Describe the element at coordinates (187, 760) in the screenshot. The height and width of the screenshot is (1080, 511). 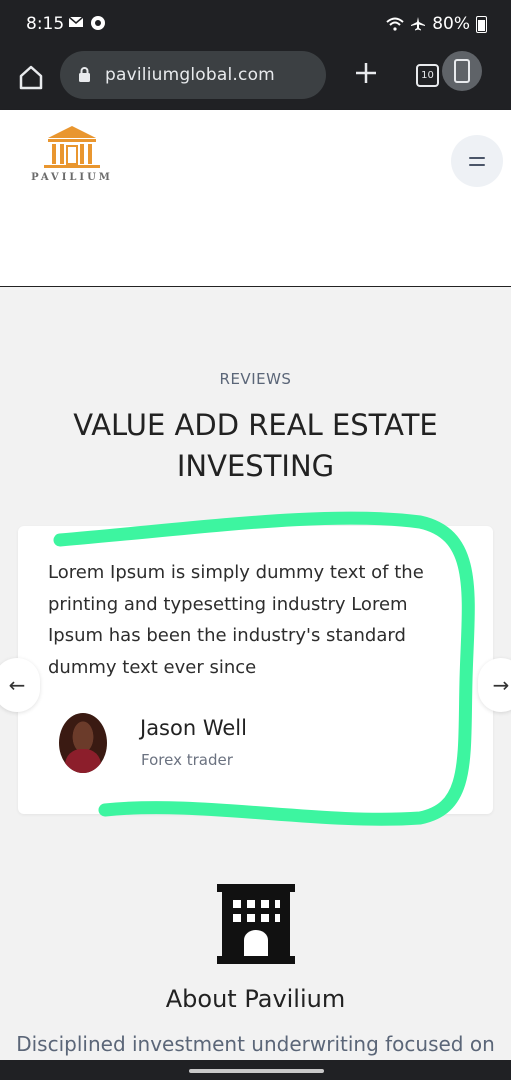
I see `reviewer-role: Forex trader` at that location.